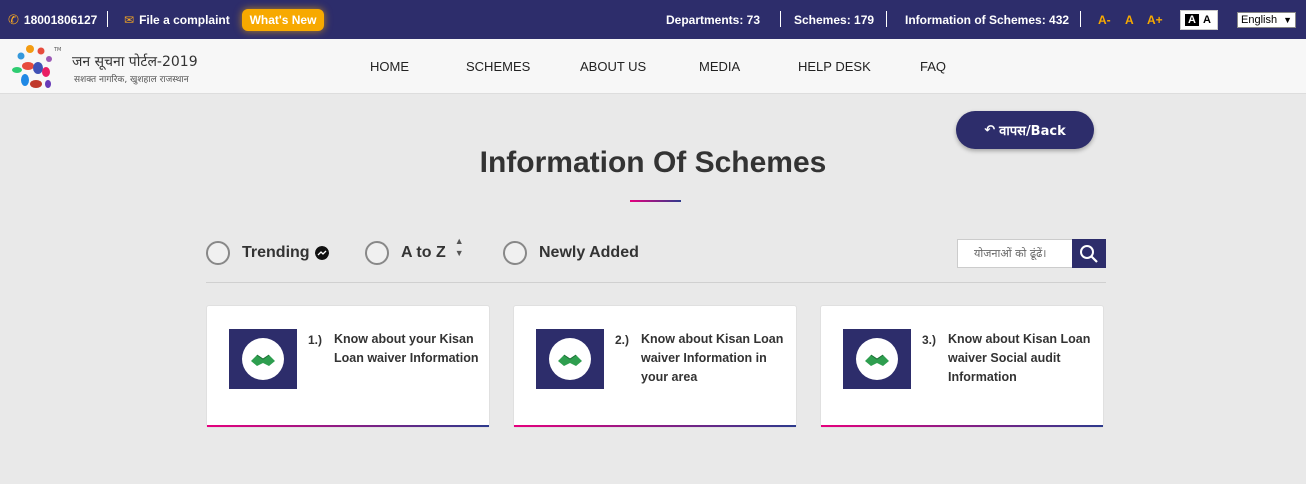  Describe the element at coordinates (1192, 20) in the screenshot. I see `contrast-dark: A` at that location.